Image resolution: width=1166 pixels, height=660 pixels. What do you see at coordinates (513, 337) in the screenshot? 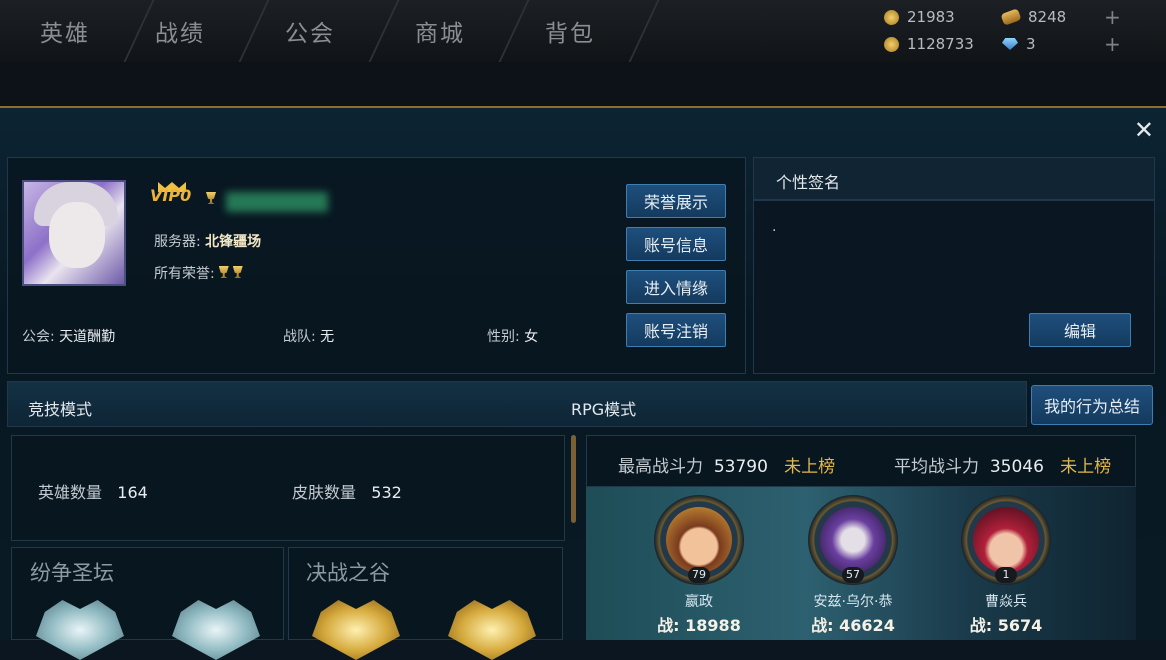
I see `gender-row: 性别: 女` at bounding box center [513, 337].